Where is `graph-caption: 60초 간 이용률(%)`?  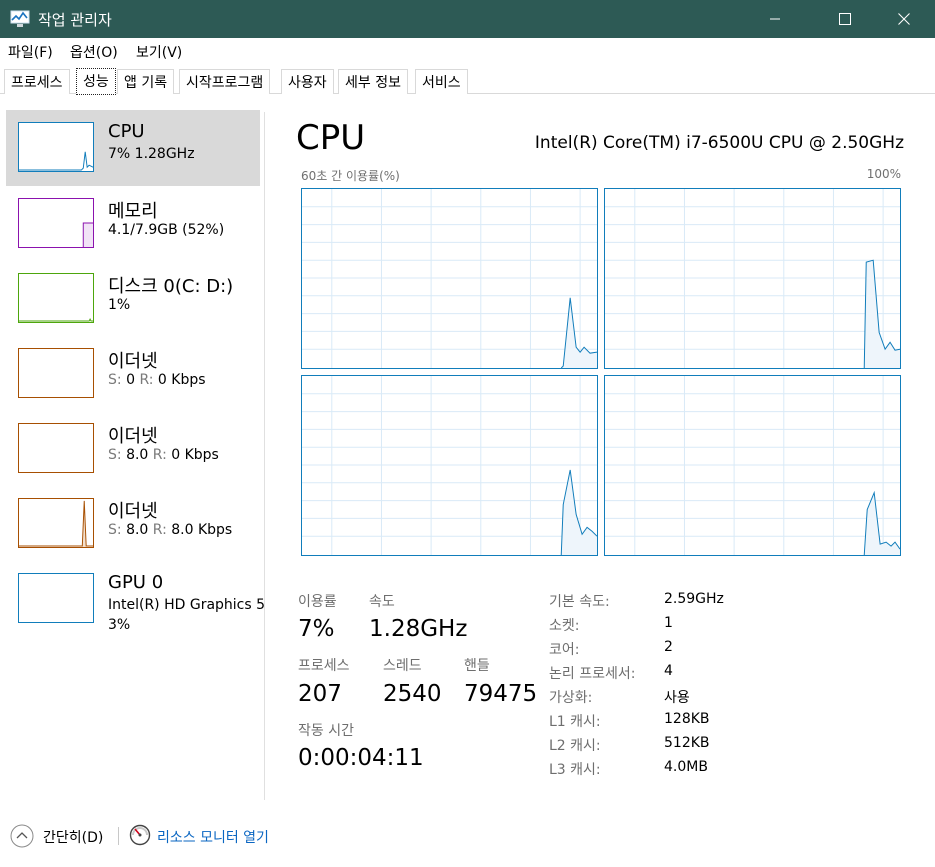
graph-caption: 60초 간 이용률(%) is located at coordinates (350, 176).